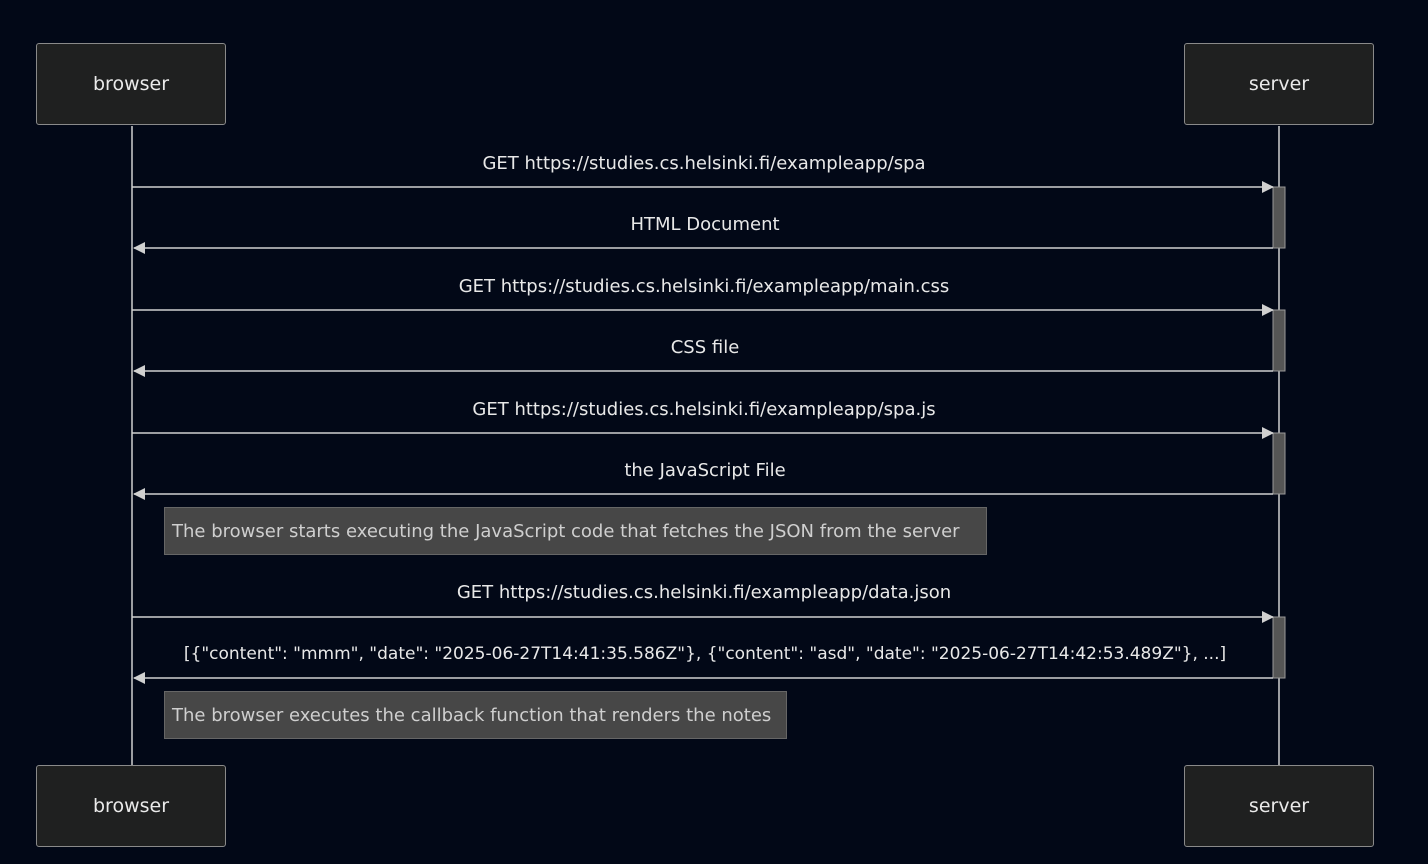 The image size is (1428, 864). I want to click on server-actor-top: server, so click(1279, 84).